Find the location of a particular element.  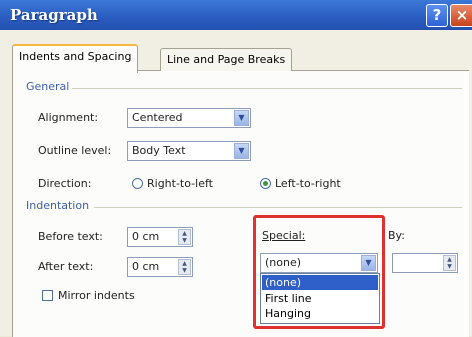

mirror-indents-checkbox is located at coordinates (47, 295).